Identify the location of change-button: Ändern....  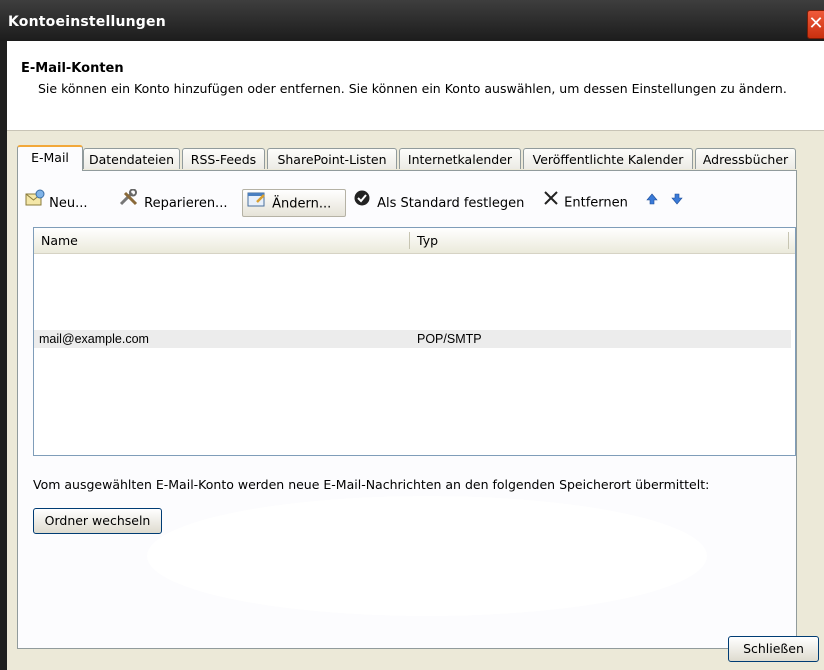
(294, 203).